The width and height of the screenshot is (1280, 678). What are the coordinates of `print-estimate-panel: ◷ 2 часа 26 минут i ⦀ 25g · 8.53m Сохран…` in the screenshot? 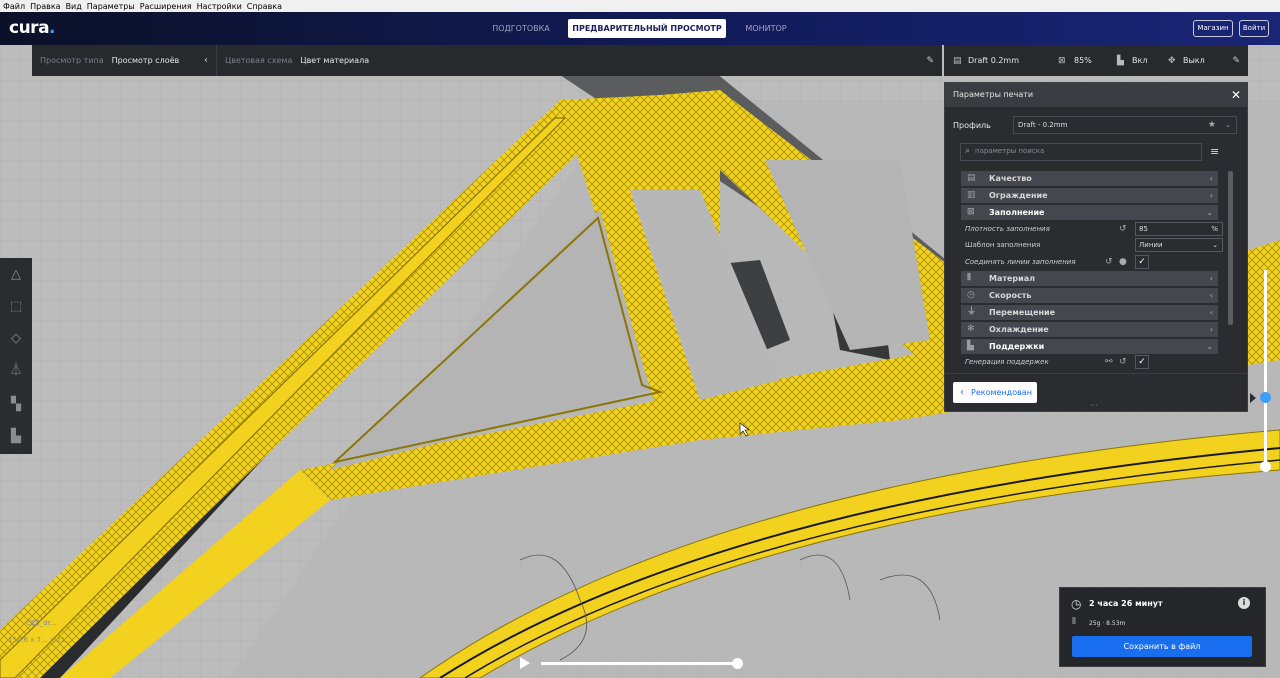 It's located at (1162, 627).